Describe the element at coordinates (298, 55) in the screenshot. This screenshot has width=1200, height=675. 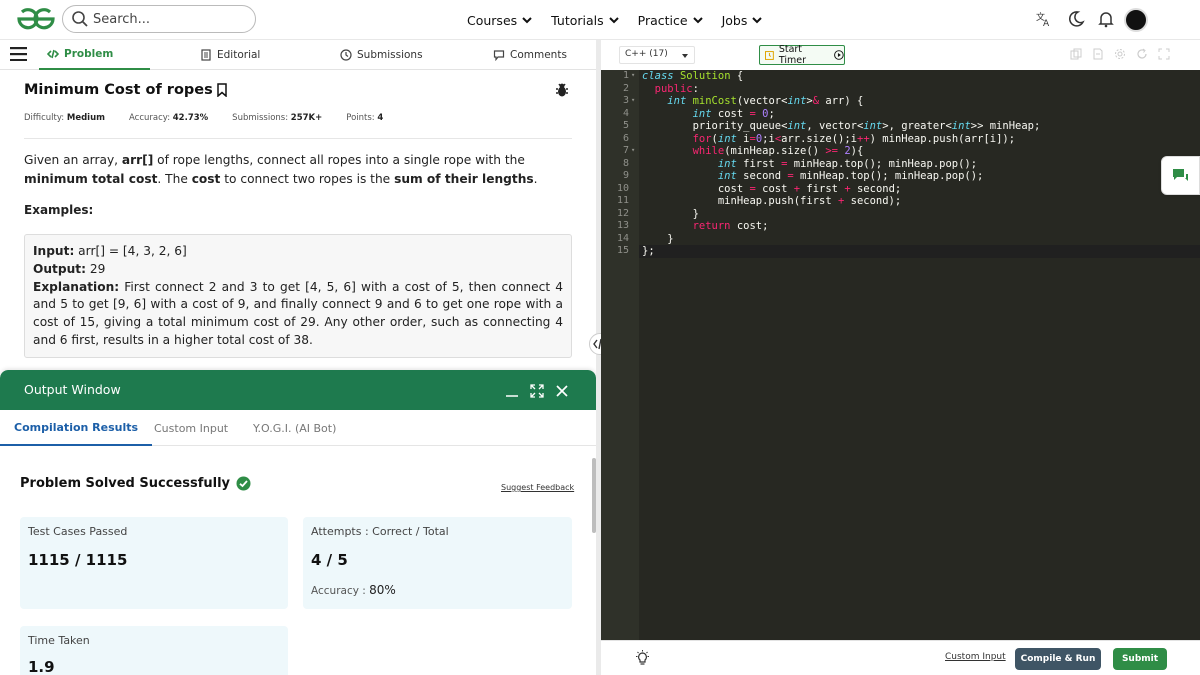
I see `problem-tabs: Problem Editorial Submissions Comments` at that location.